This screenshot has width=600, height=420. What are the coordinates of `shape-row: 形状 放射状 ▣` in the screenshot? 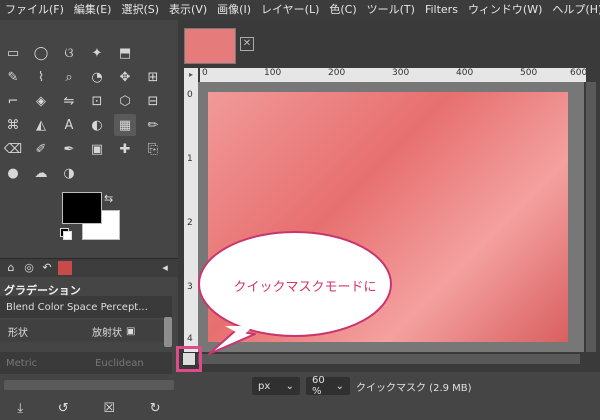 It's located at (86, 331).